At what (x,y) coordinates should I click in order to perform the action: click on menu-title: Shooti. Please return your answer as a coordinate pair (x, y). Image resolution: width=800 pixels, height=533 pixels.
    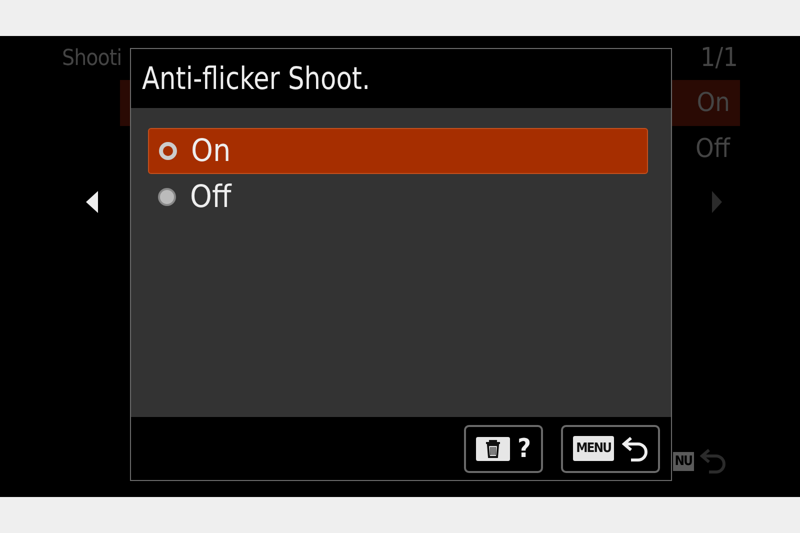
    Looking at the image, I should click on (92, 58).